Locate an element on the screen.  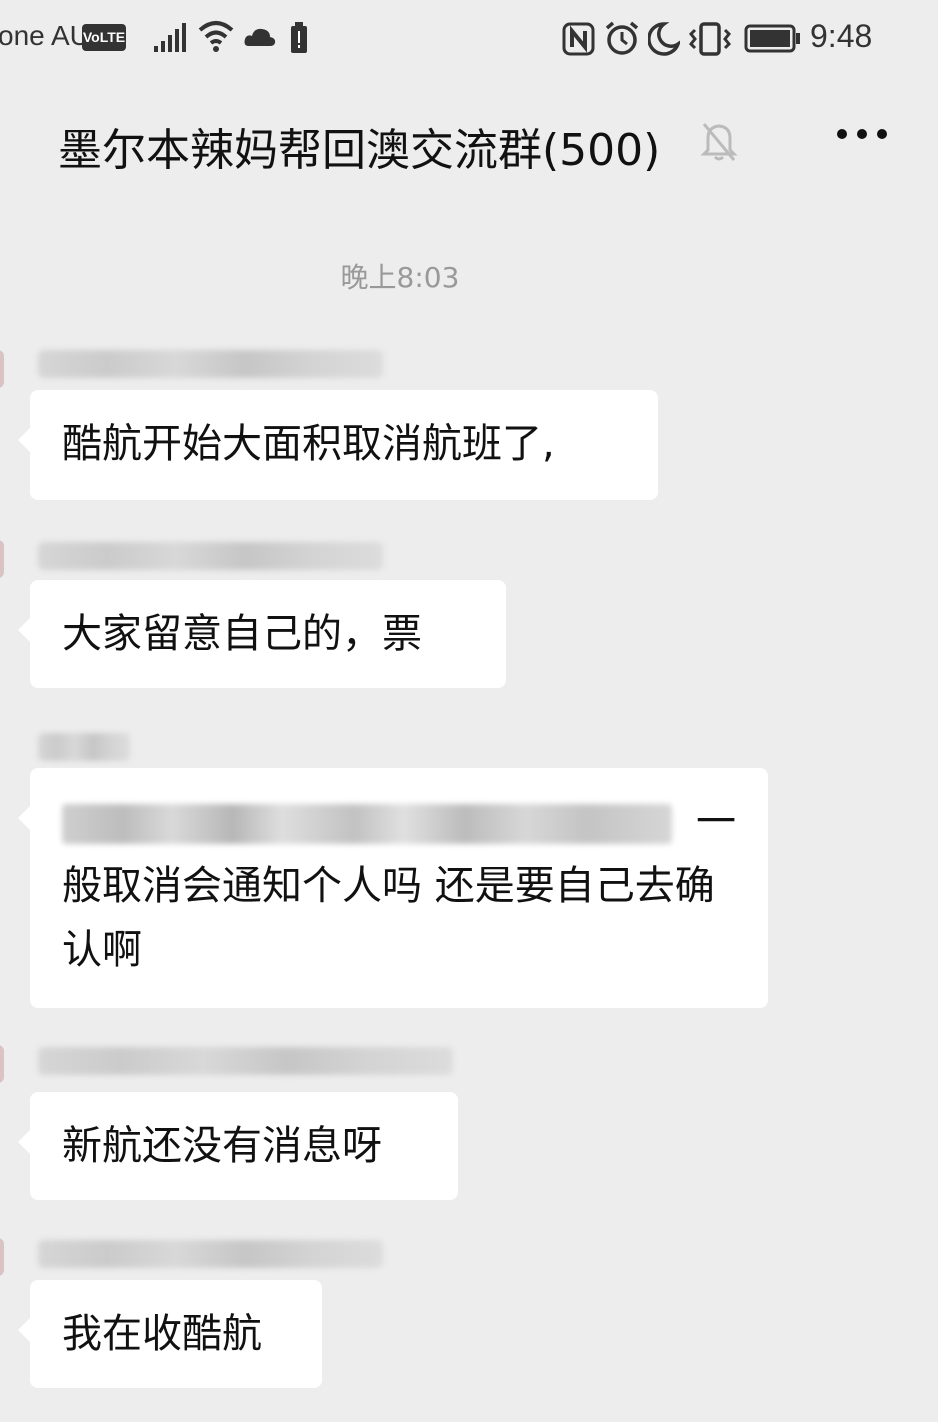
vibrate-icon is located at coordinates (710, 39).